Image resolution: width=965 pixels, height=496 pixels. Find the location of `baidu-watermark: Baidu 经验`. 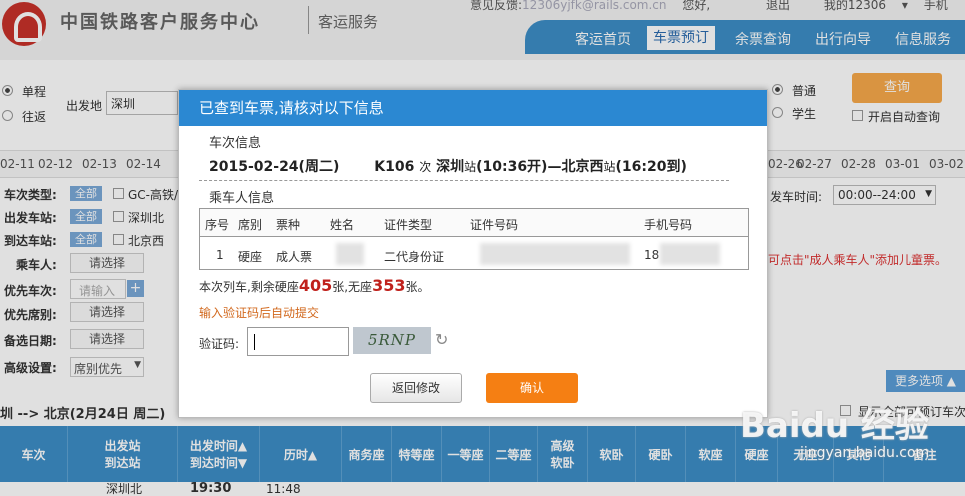

baidu-watermark: Baidu 经验 is located at coordinates (834, 426).